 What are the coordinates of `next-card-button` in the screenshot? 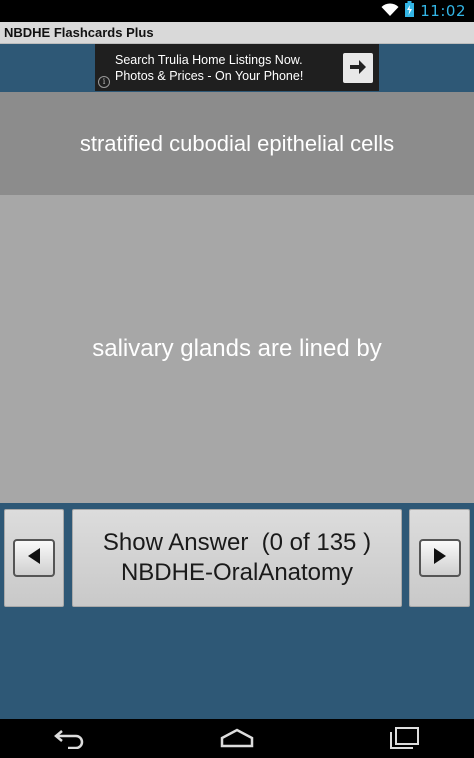 It's located at (439, 558).